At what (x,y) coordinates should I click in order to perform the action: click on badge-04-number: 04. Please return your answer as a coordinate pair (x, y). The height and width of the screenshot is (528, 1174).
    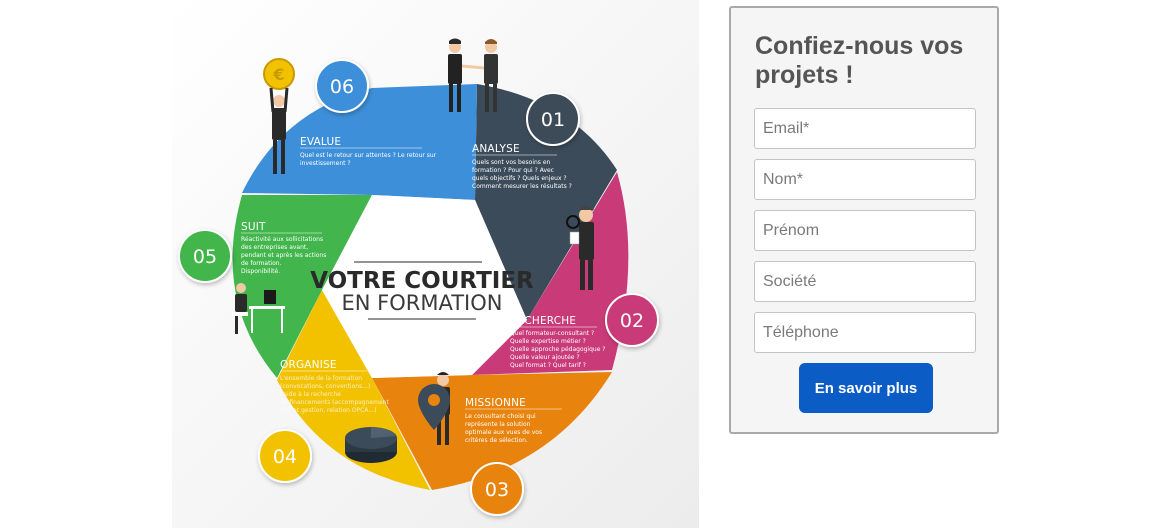
    Looking at the image, I should click on (285, 457).